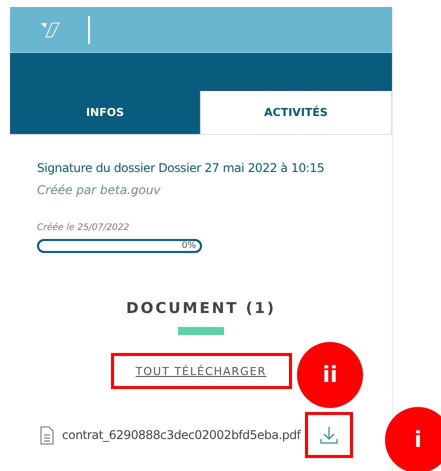 This screenshot has width=441, height=471. I want to click on created-date: Créée le 25/07/2022, so click(83, 228).